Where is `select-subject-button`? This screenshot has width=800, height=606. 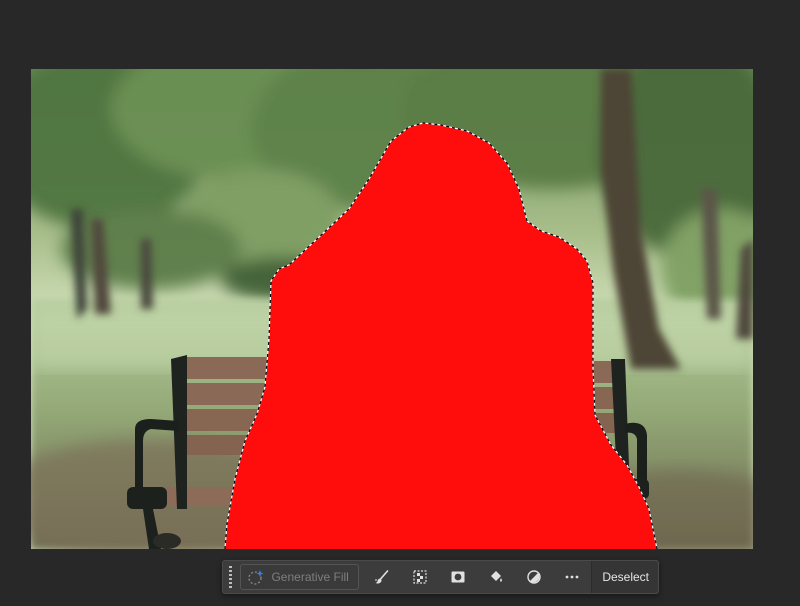 select-subject-button is located at coordinates (420, 577).